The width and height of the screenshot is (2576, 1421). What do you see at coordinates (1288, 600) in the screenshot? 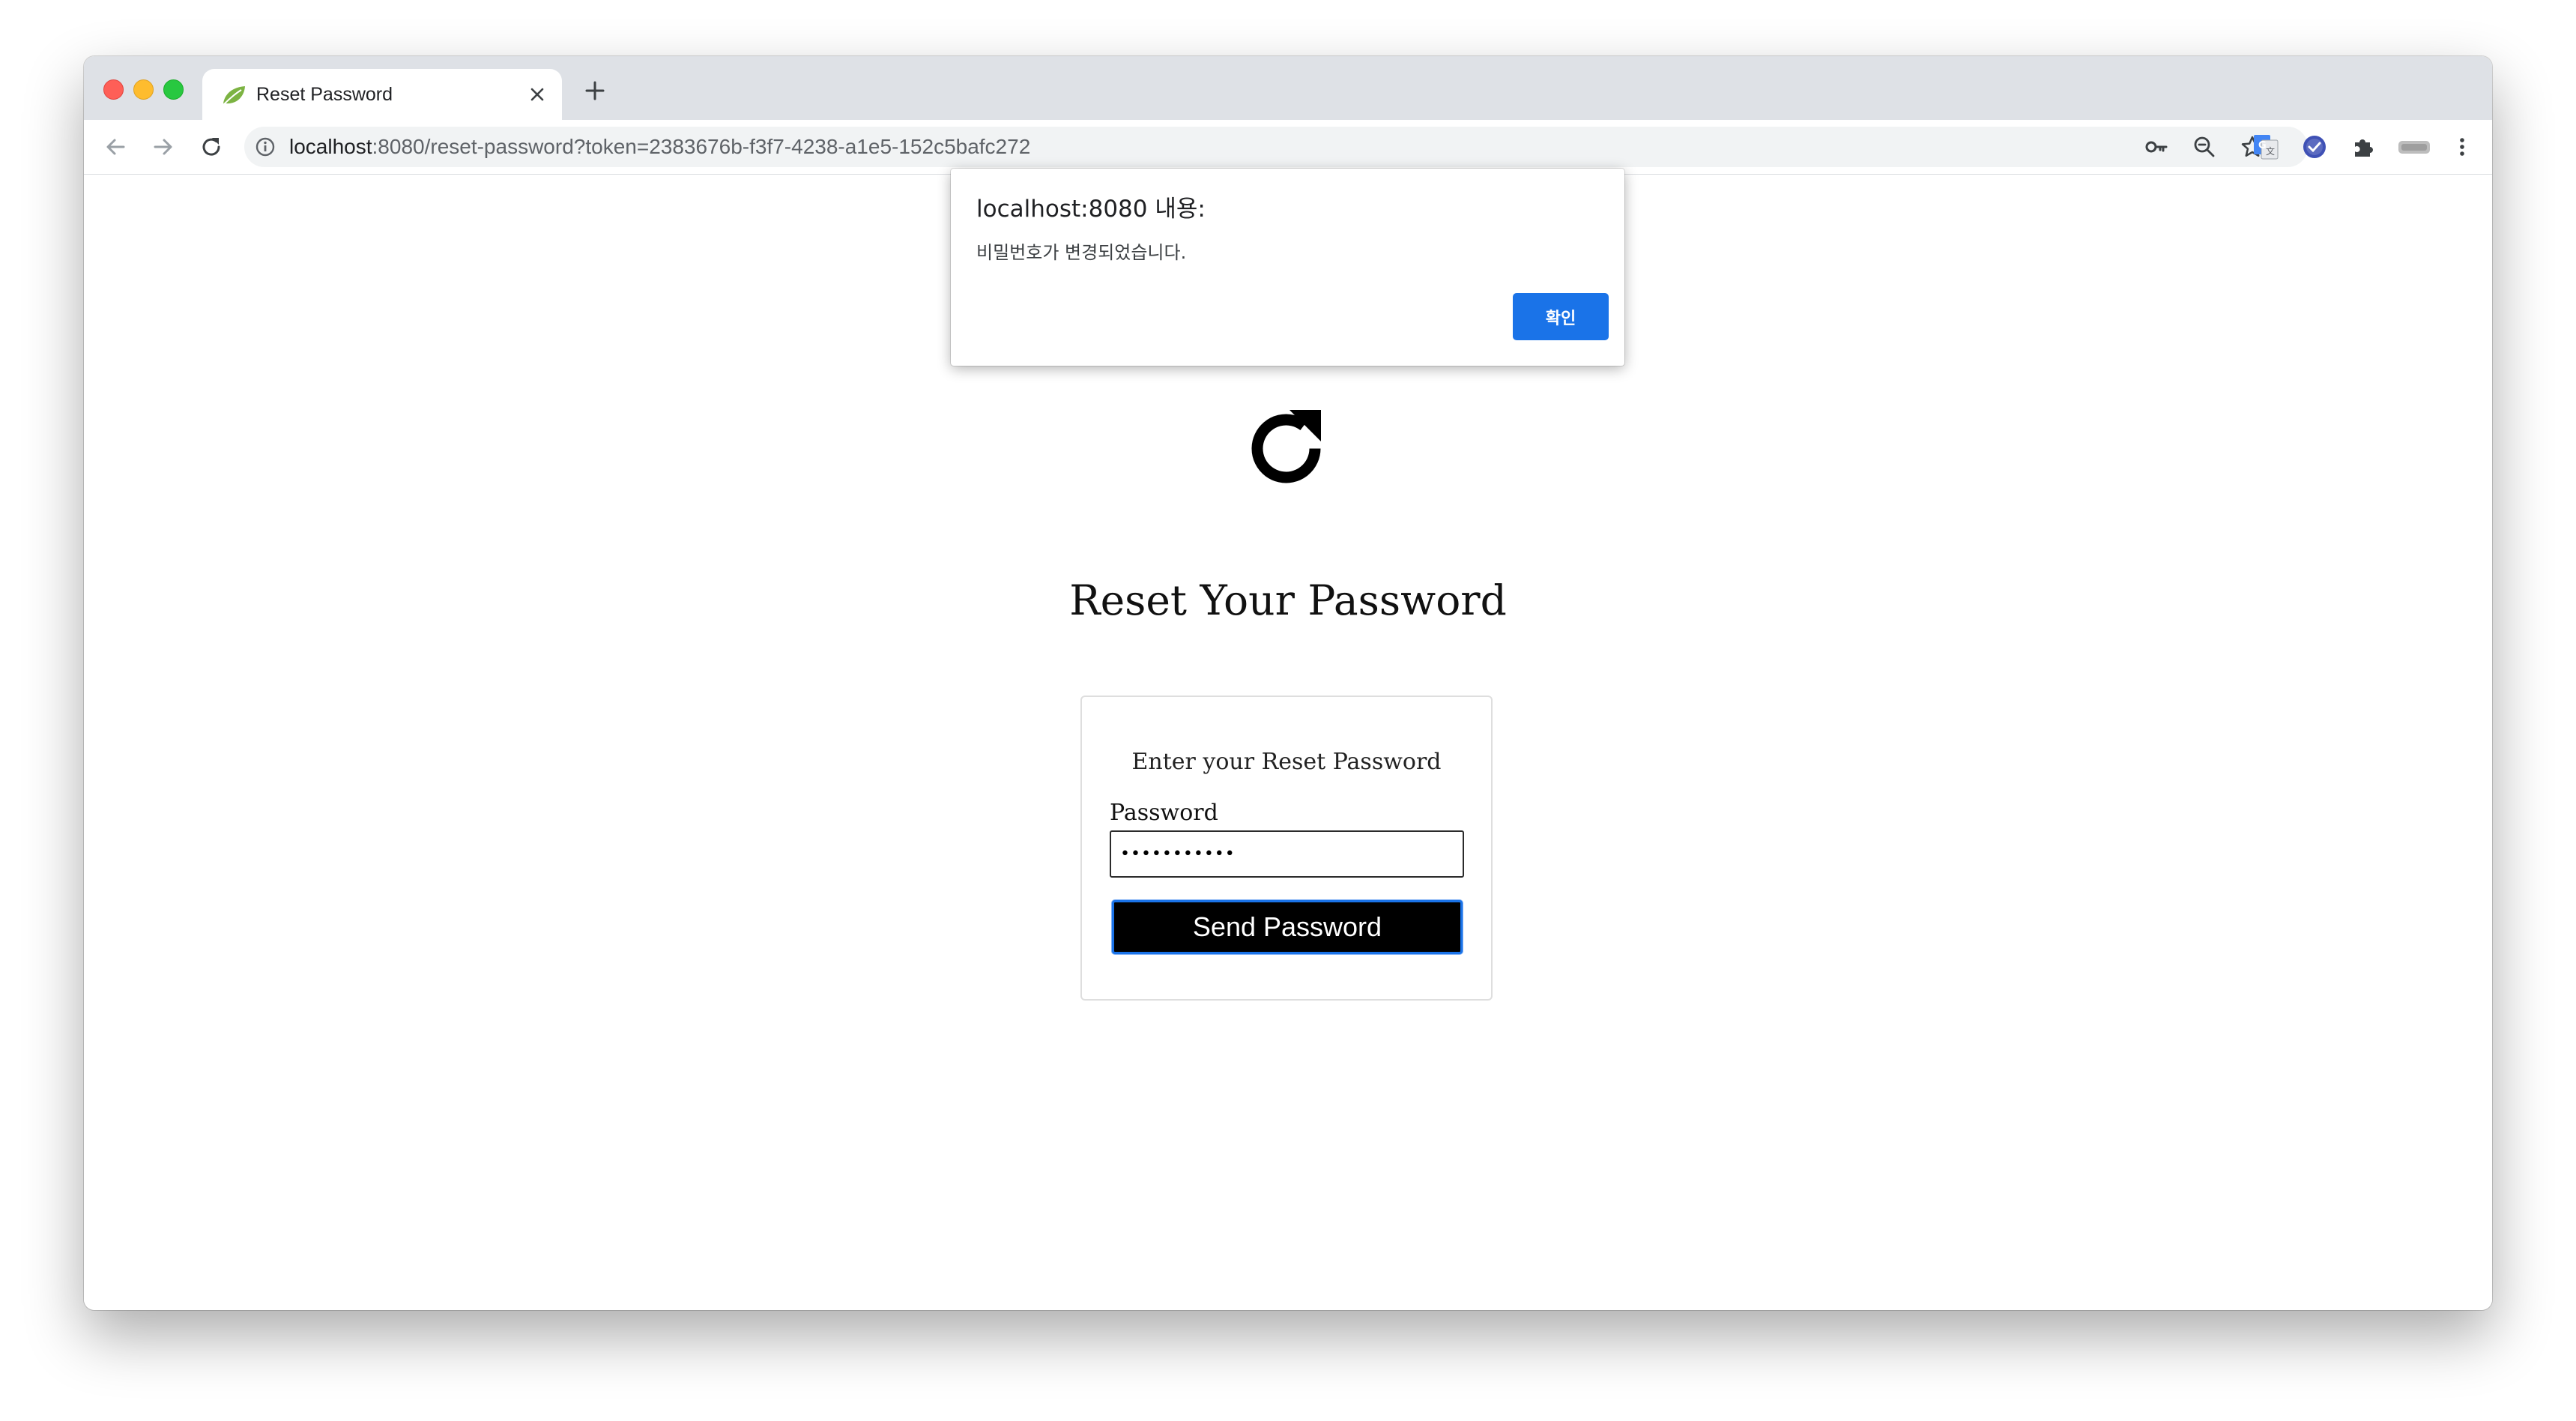
I see `page-title: Reset Your Password` at bounding box center [1288, 600].